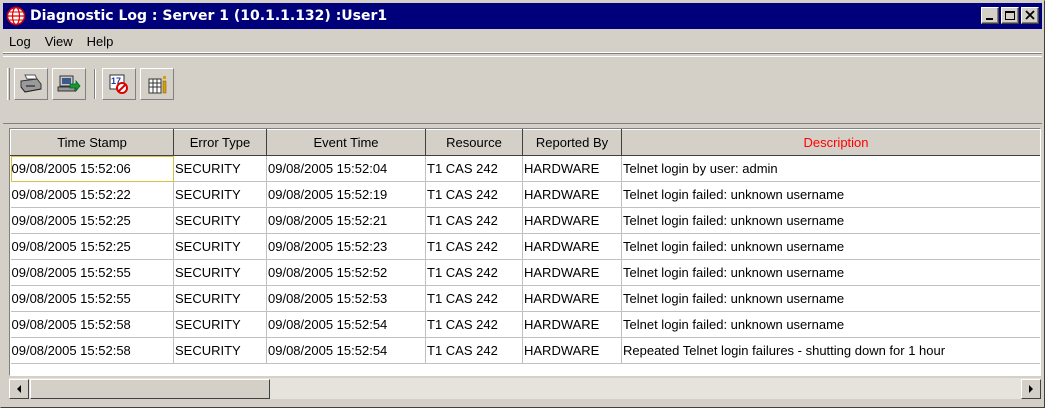 This screenshot has height=408, width=1045. Describe the element at coordinates (92, 194) in the screenshot. I see `cell-time-stamp: 09/08/2005 15:52:22` at that location.